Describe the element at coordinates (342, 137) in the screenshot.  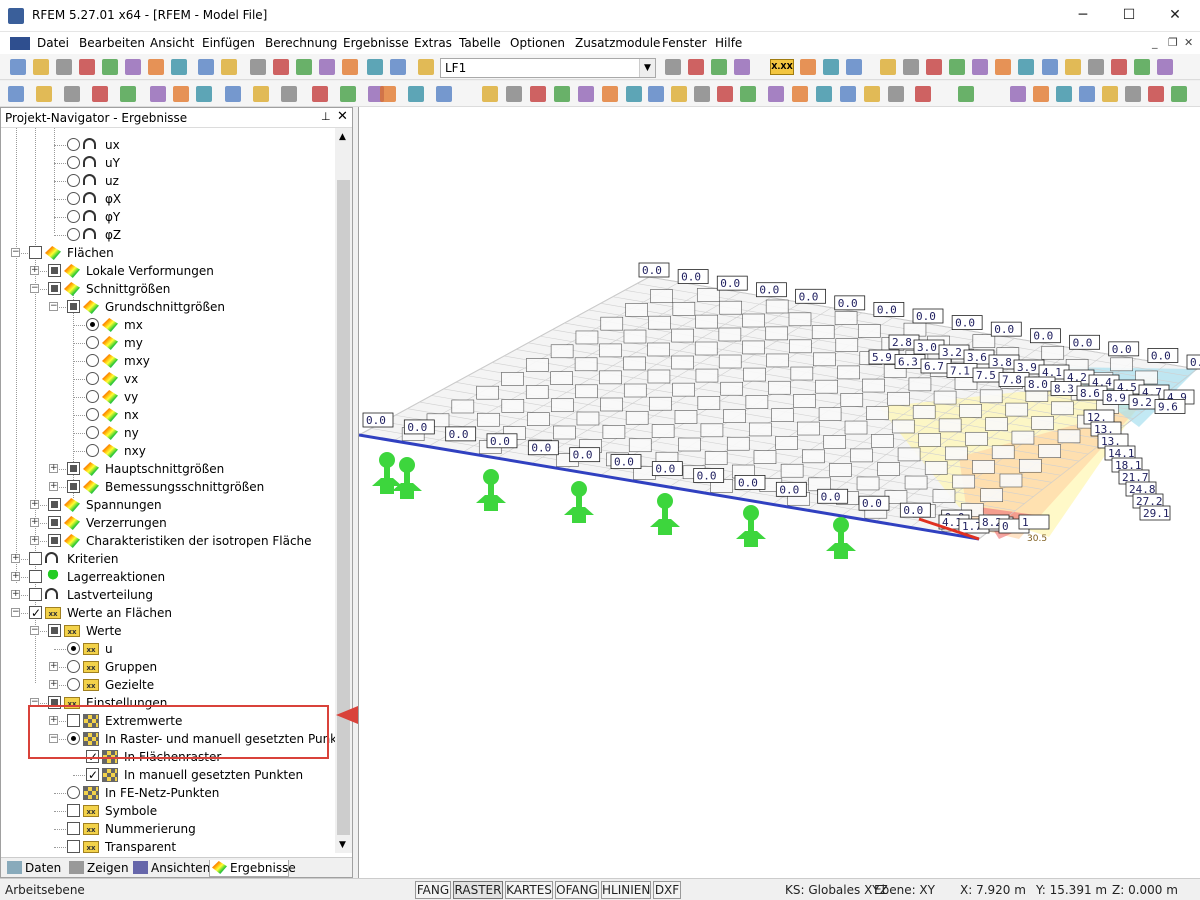
I see `scroll-up-icon: ▲` at that location.